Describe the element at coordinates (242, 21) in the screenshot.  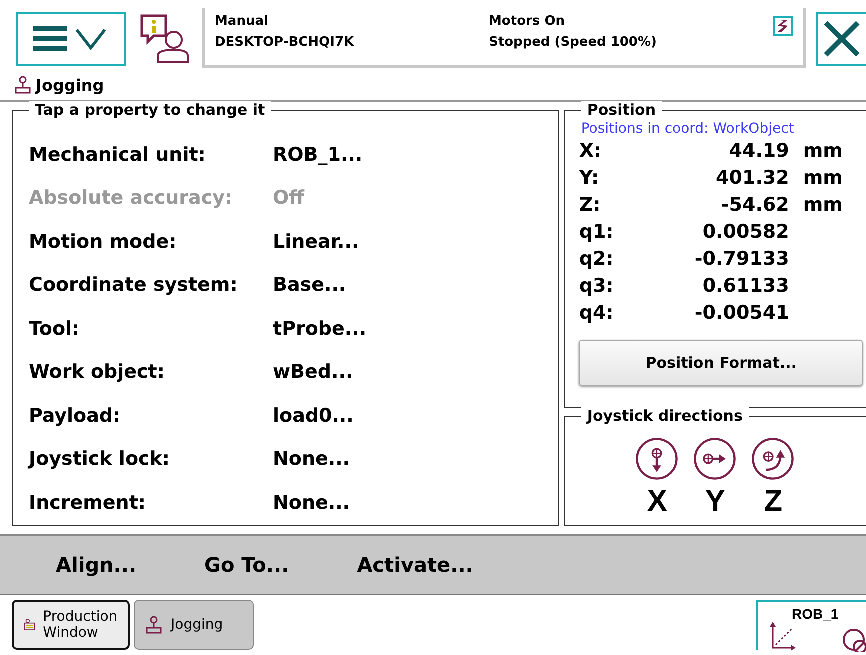
I see `status-text: Manual` at that location.